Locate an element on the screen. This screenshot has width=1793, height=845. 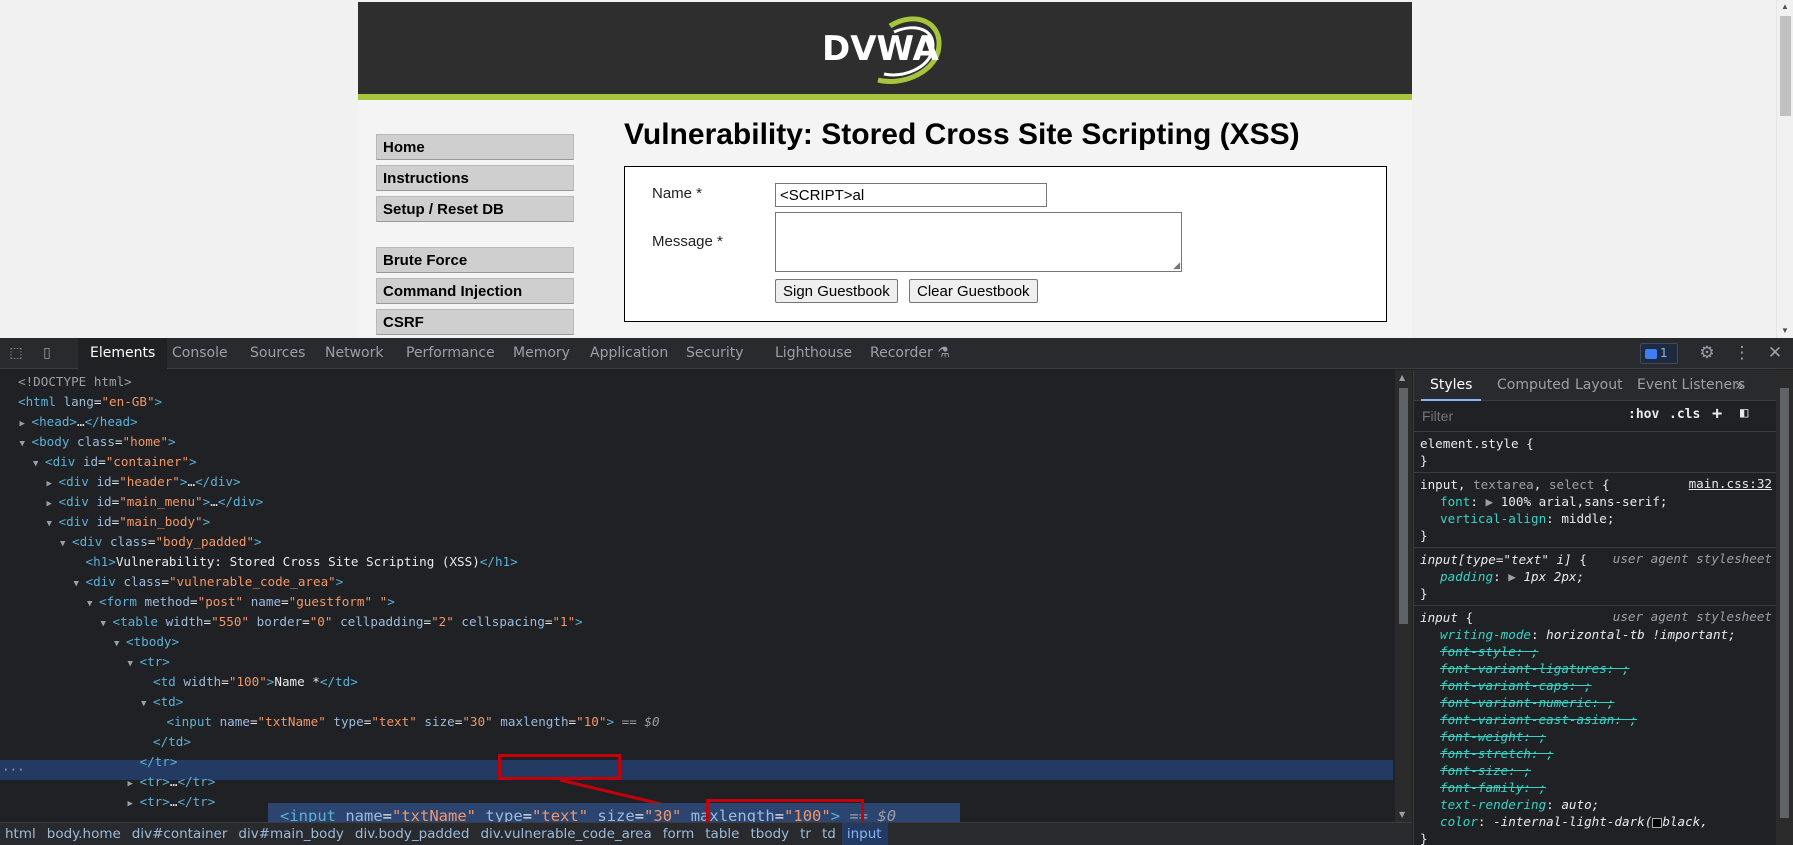
style-declaration: font-size: ; is located at coordinates (1595, 770).